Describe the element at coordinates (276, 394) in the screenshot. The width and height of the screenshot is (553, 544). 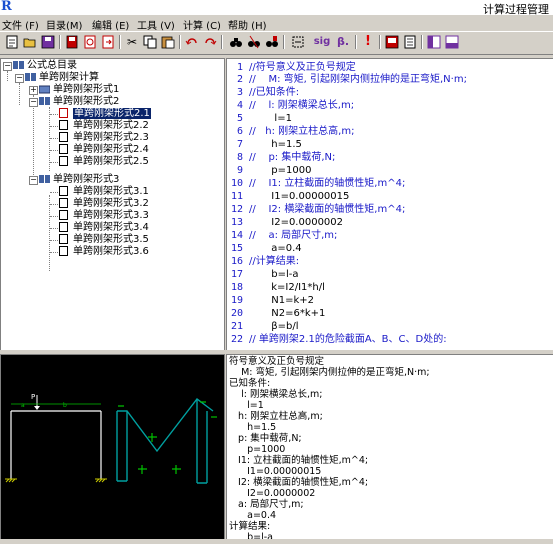
I see `output-line: l: 刚架横梁总长,m;` at that location.